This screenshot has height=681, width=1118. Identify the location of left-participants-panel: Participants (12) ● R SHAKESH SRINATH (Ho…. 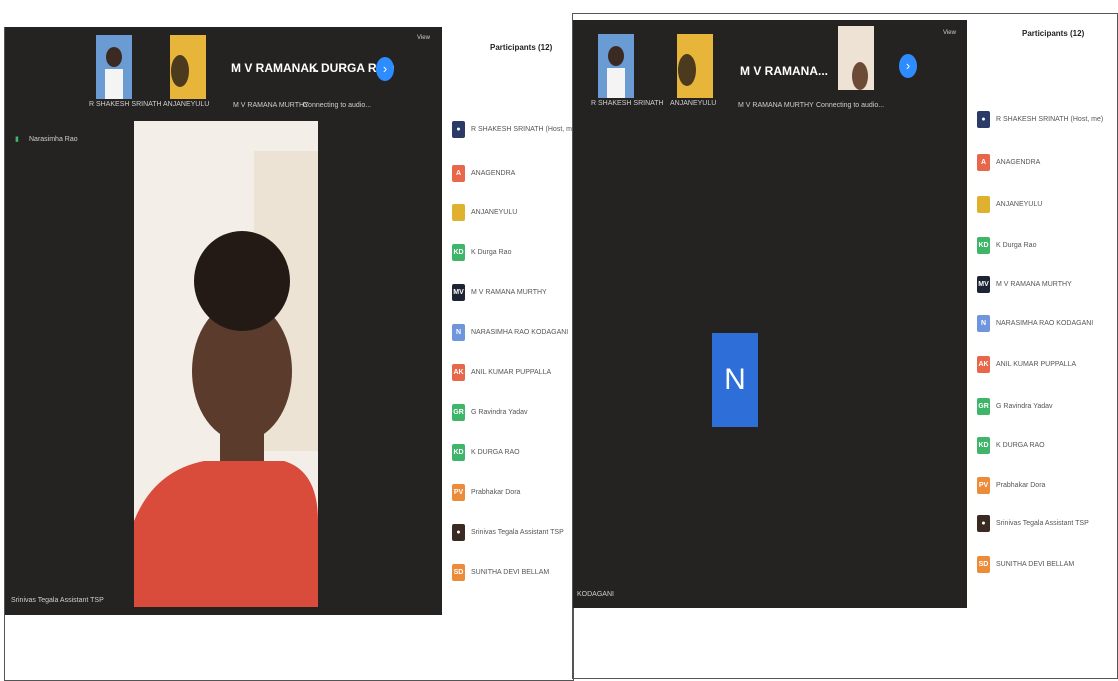
(510, 321).